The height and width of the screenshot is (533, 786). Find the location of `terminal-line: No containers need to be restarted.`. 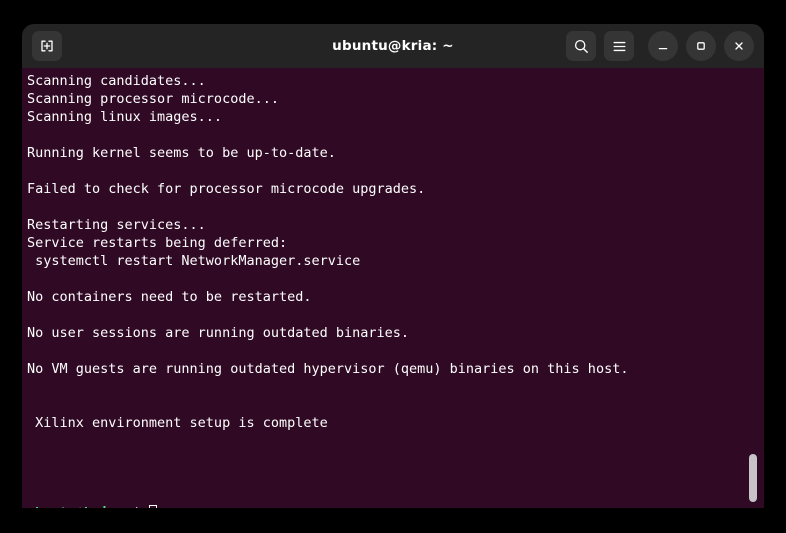

terminal-line: No containers need to be restarted. is located at coordinates (169, 297).